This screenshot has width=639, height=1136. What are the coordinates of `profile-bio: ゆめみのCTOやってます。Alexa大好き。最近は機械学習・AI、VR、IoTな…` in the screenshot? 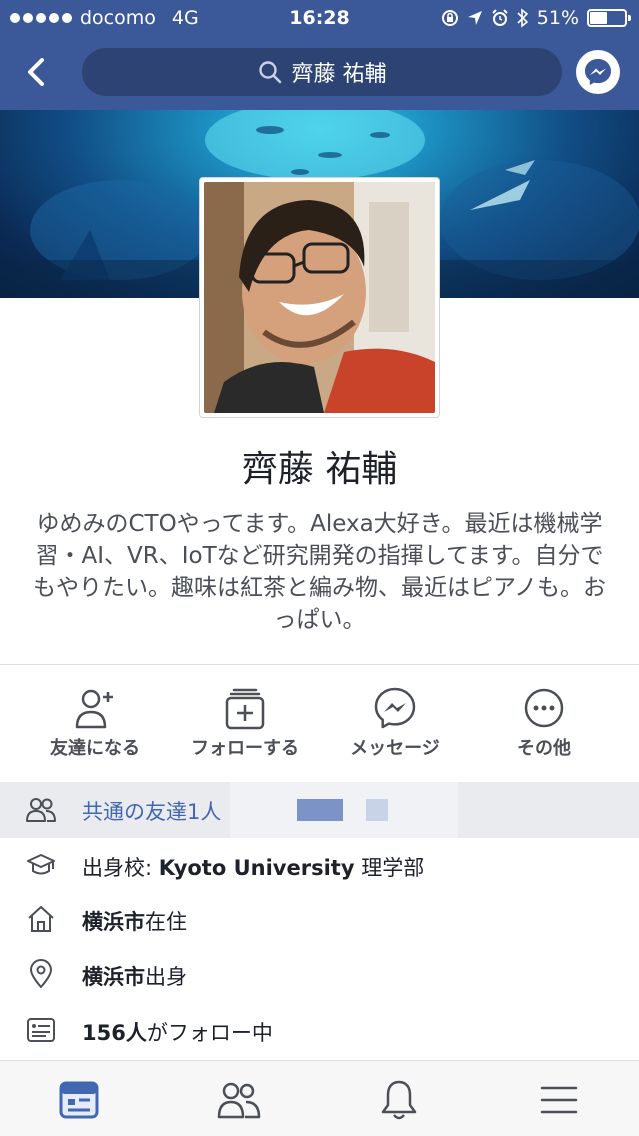 It's located at (319, 572).